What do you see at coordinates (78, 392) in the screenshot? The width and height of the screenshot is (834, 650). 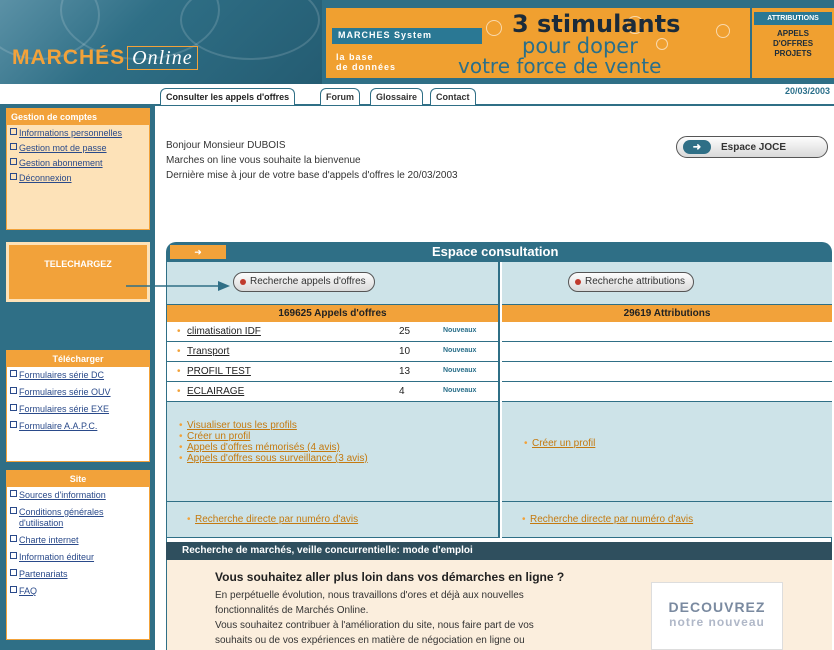 I see `sidebar-item-forms-ouv: Formulaires série OUV` at bounding box center [78, 392].